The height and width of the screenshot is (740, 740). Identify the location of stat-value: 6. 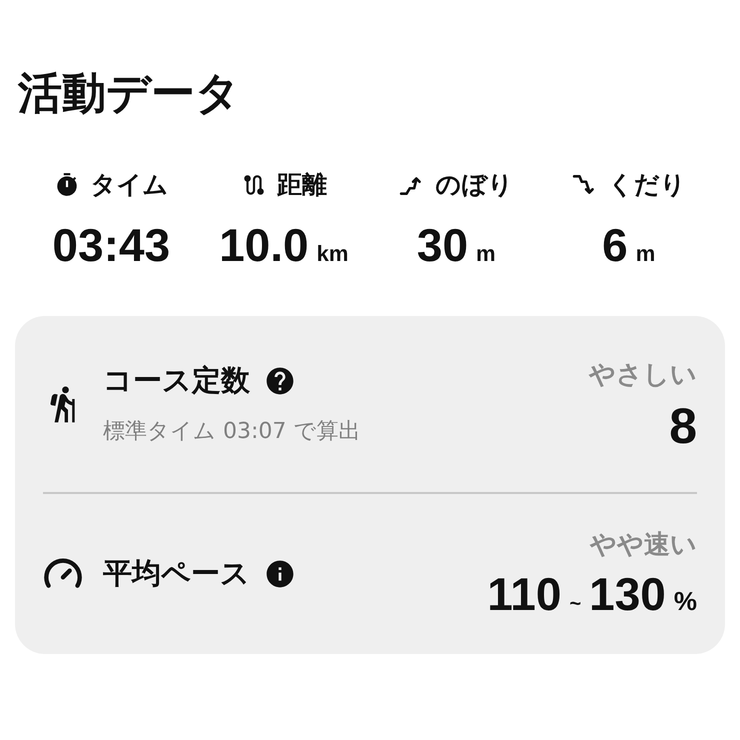
(615, 245).